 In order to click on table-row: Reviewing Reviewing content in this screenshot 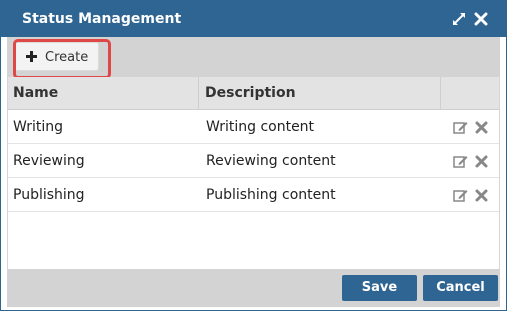, I will do `click(253, 161)`.